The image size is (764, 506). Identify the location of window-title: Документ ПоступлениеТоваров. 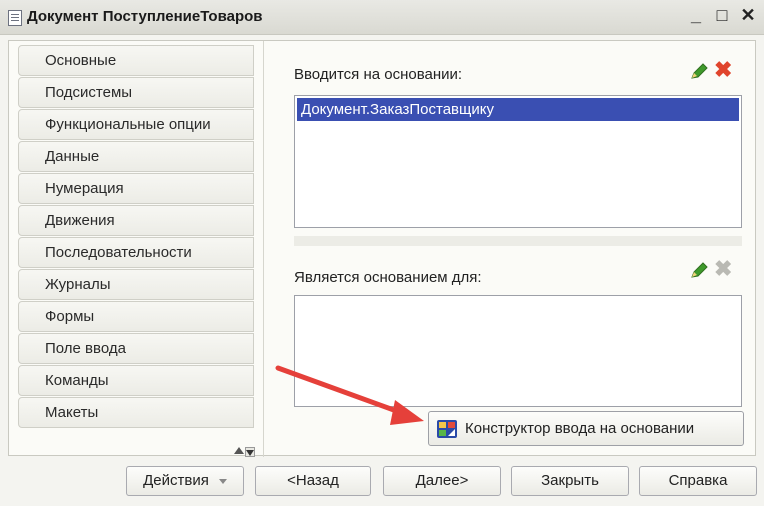
(145, 16).